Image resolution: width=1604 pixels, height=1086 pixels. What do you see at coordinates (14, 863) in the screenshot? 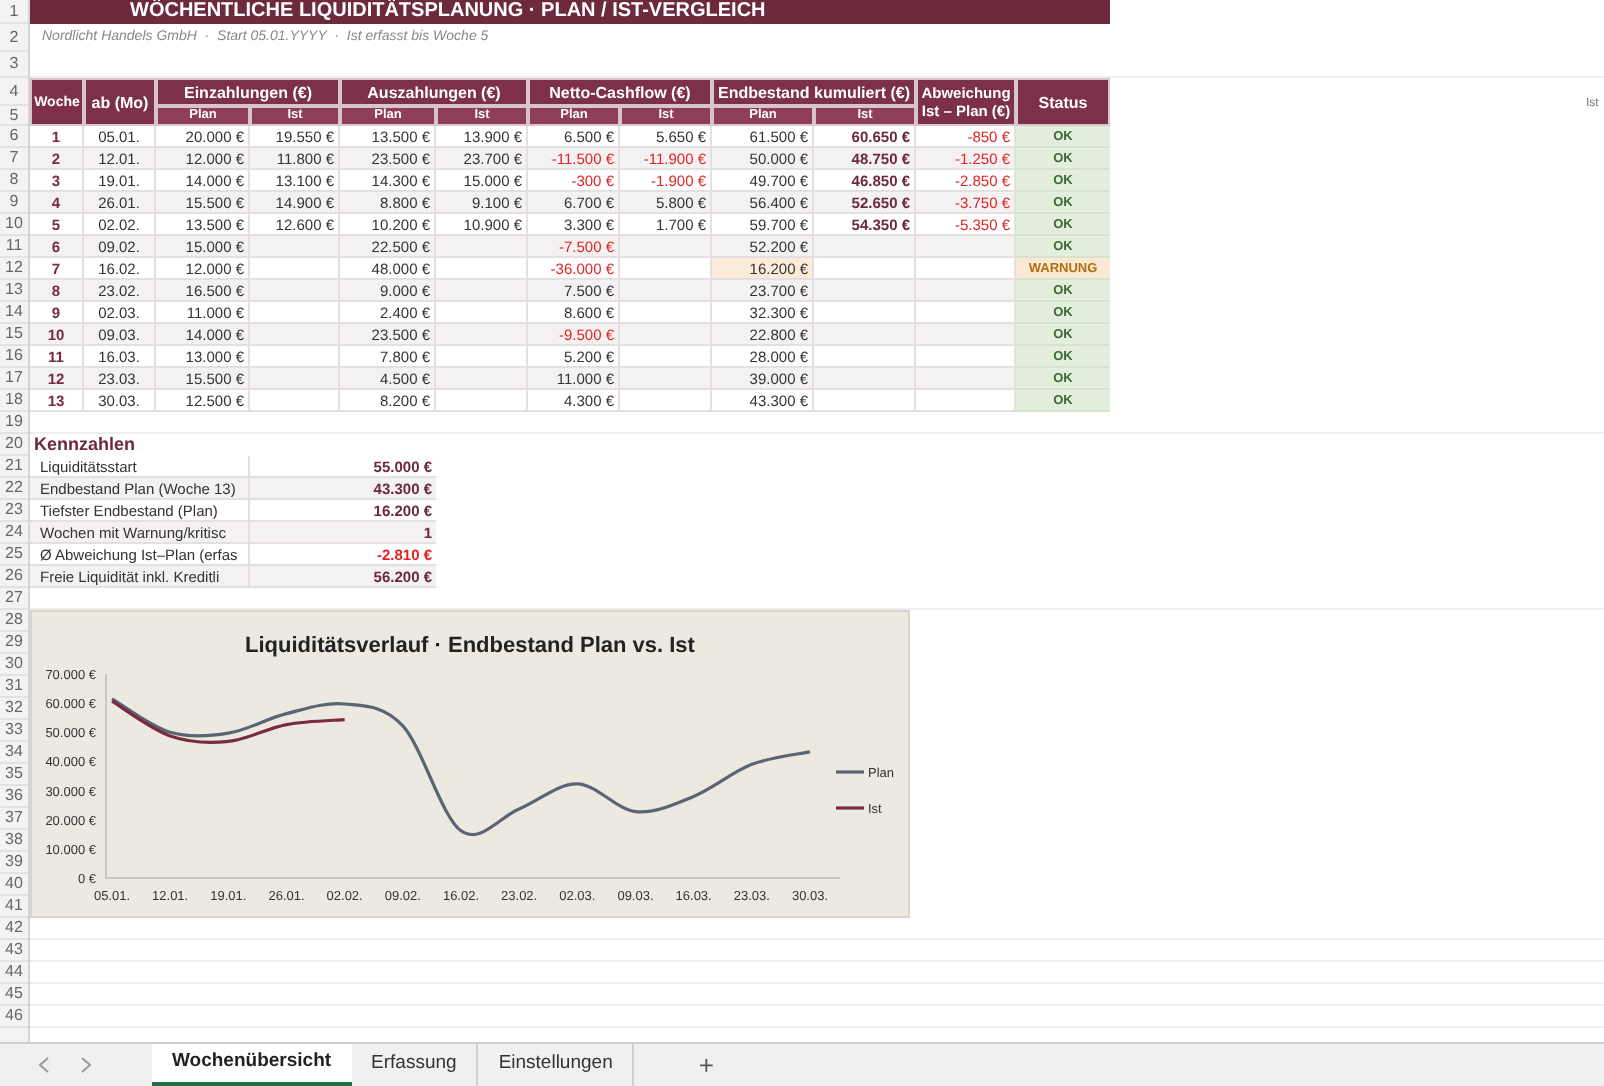
I see `row-number: 39` at bounding box center [14, 863].